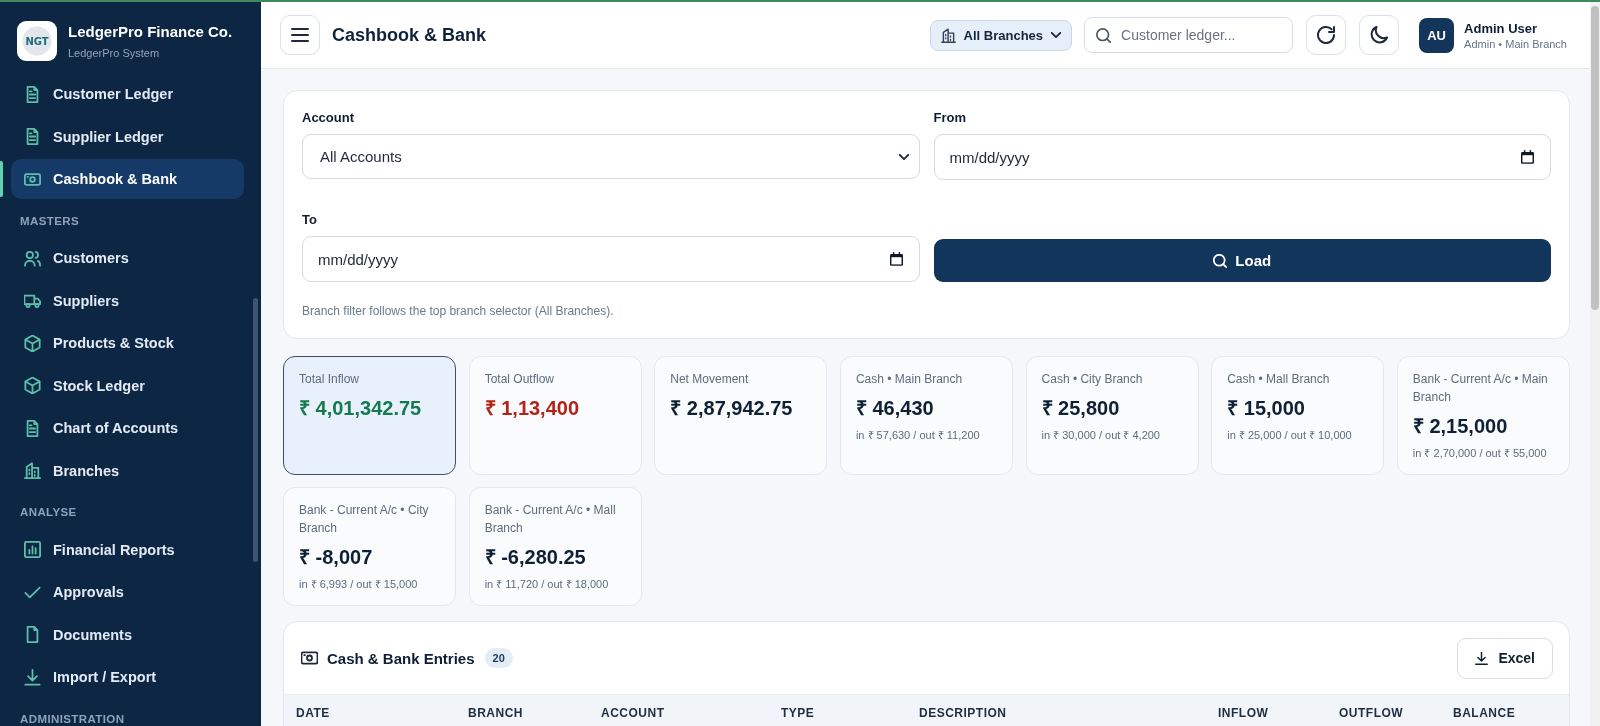 This screenshot has height=726, width=1600. What do you see at coordinates (633, 713) in the screenshot?
I see `column-header: ACCOUNT` at bounding box center [633, 713].